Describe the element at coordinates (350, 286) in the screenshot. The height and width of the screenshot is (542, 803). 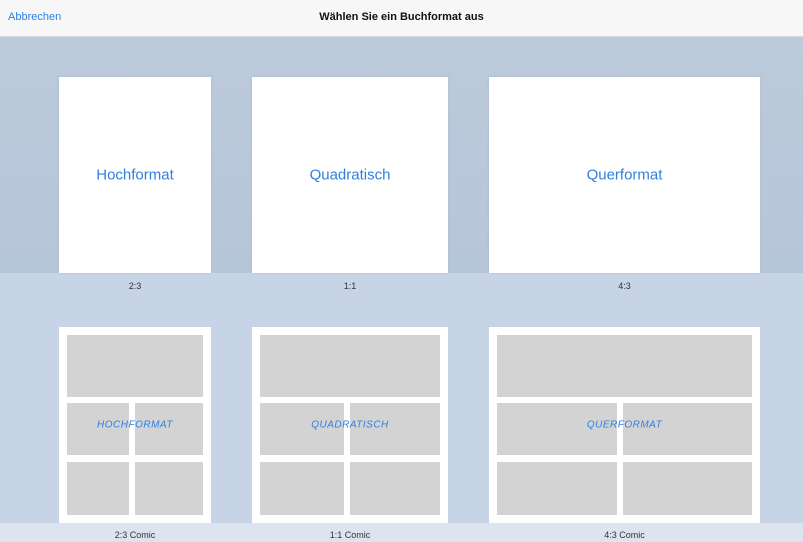
I see `ratio-label-square: 1:1` at that location.